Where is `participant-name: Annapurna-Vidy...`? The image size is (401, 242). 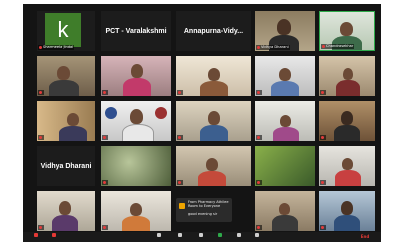
participant-name: Annapurna-Vidy... is located at coordinates (213, 31).